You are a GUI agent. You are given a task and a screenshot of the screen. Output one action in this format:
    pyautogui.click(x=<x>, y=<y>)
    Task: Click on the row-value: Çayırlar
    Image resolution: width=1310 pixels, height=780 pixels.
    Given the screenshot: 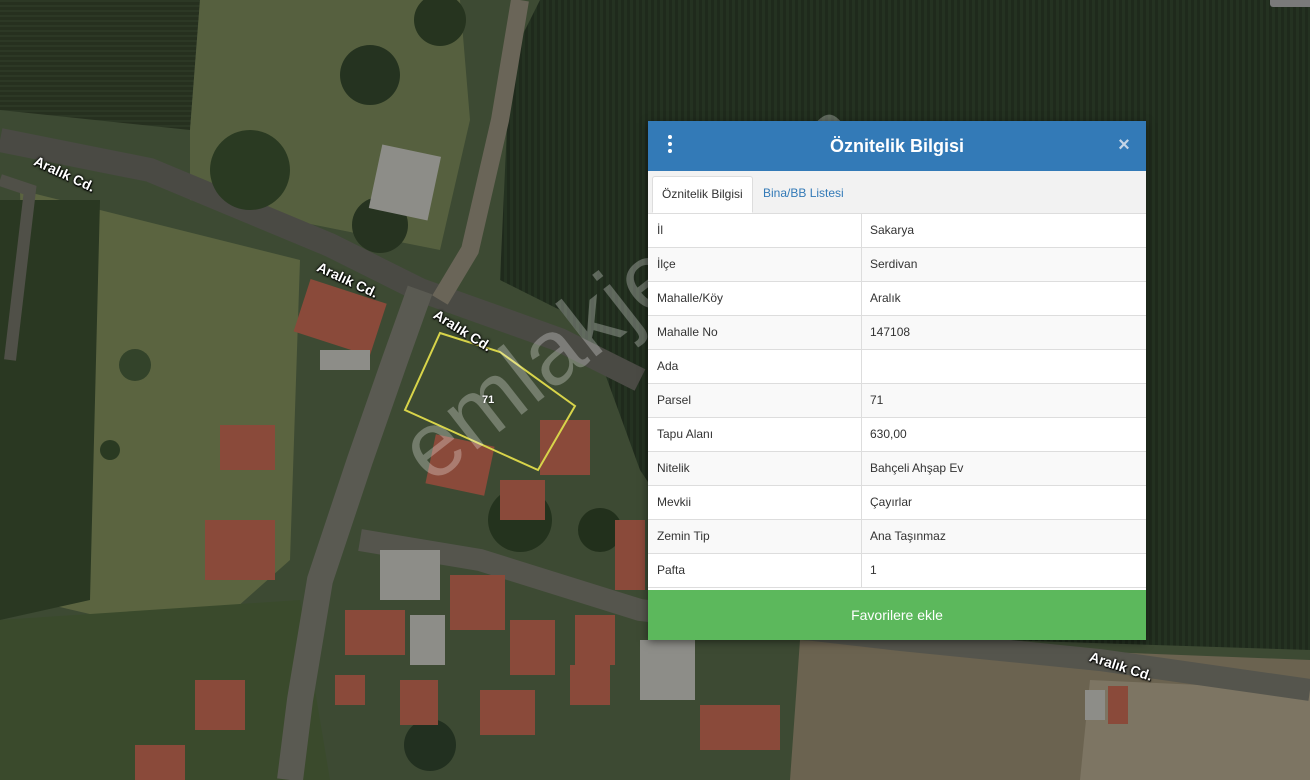 What is the action you would take?
    pyautogui.click(x=891, y=502)
    